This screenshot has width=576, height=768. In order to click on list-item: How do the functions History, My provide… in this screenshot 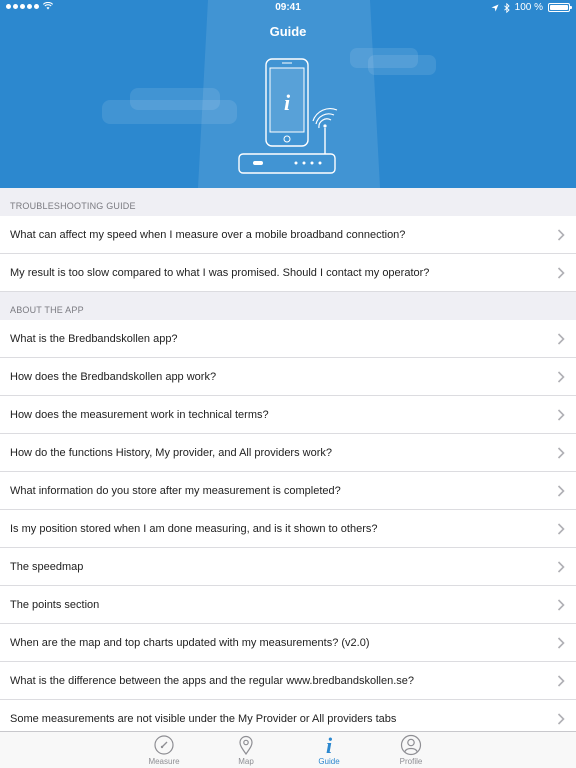, I will do `click(288, 453)`.